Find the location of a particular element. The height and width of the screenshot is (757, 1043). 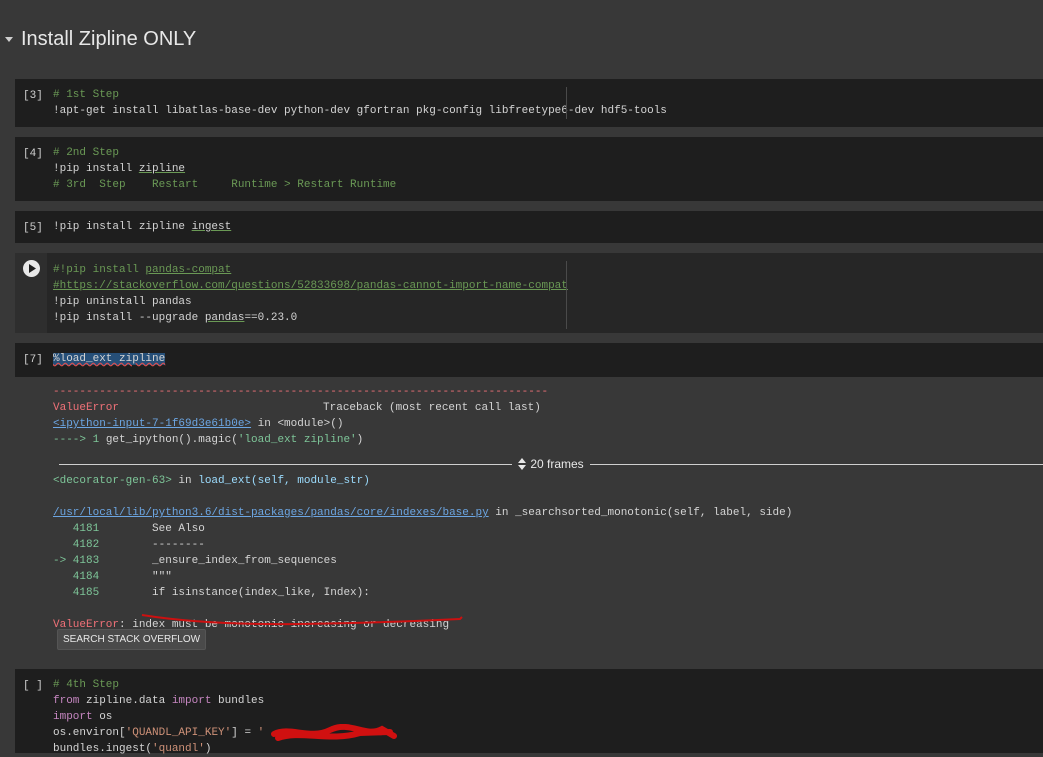

cell-prompt: [7] is located at coordinates (33, 360).